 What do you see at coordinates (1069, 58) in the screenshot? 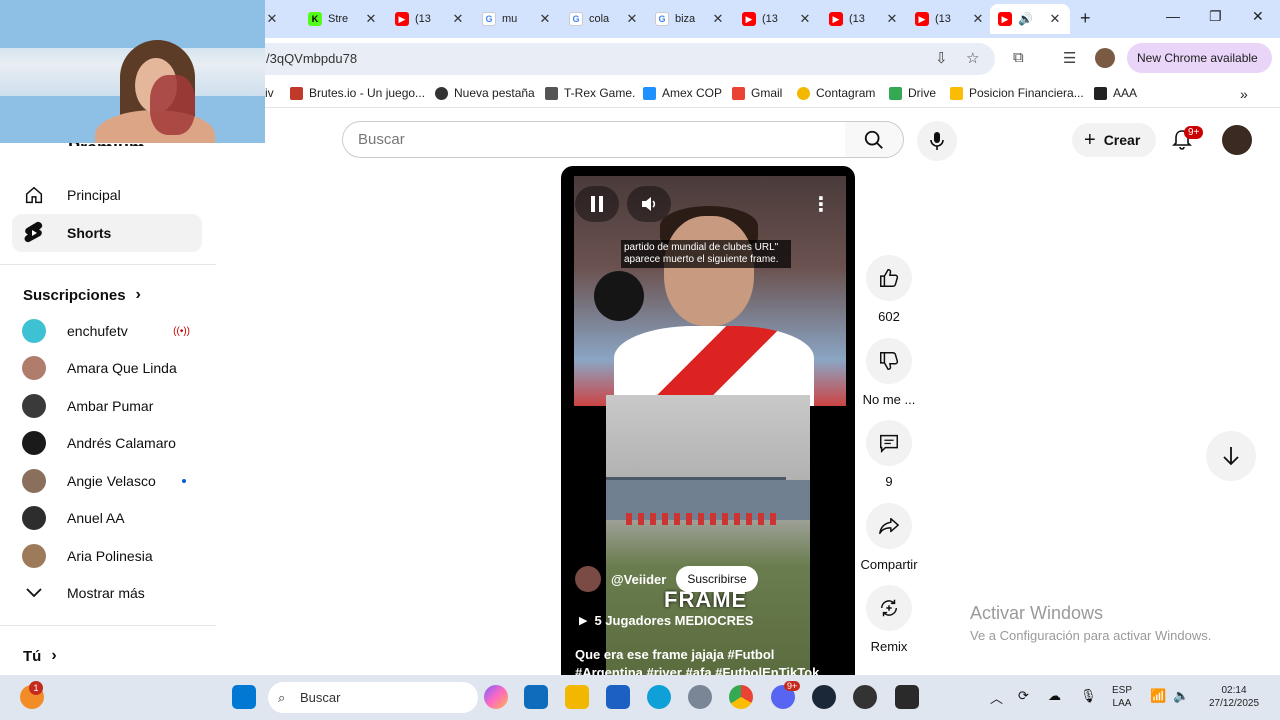
I see `media-controls-icon: ☰` at bounding box center [1069, 58].